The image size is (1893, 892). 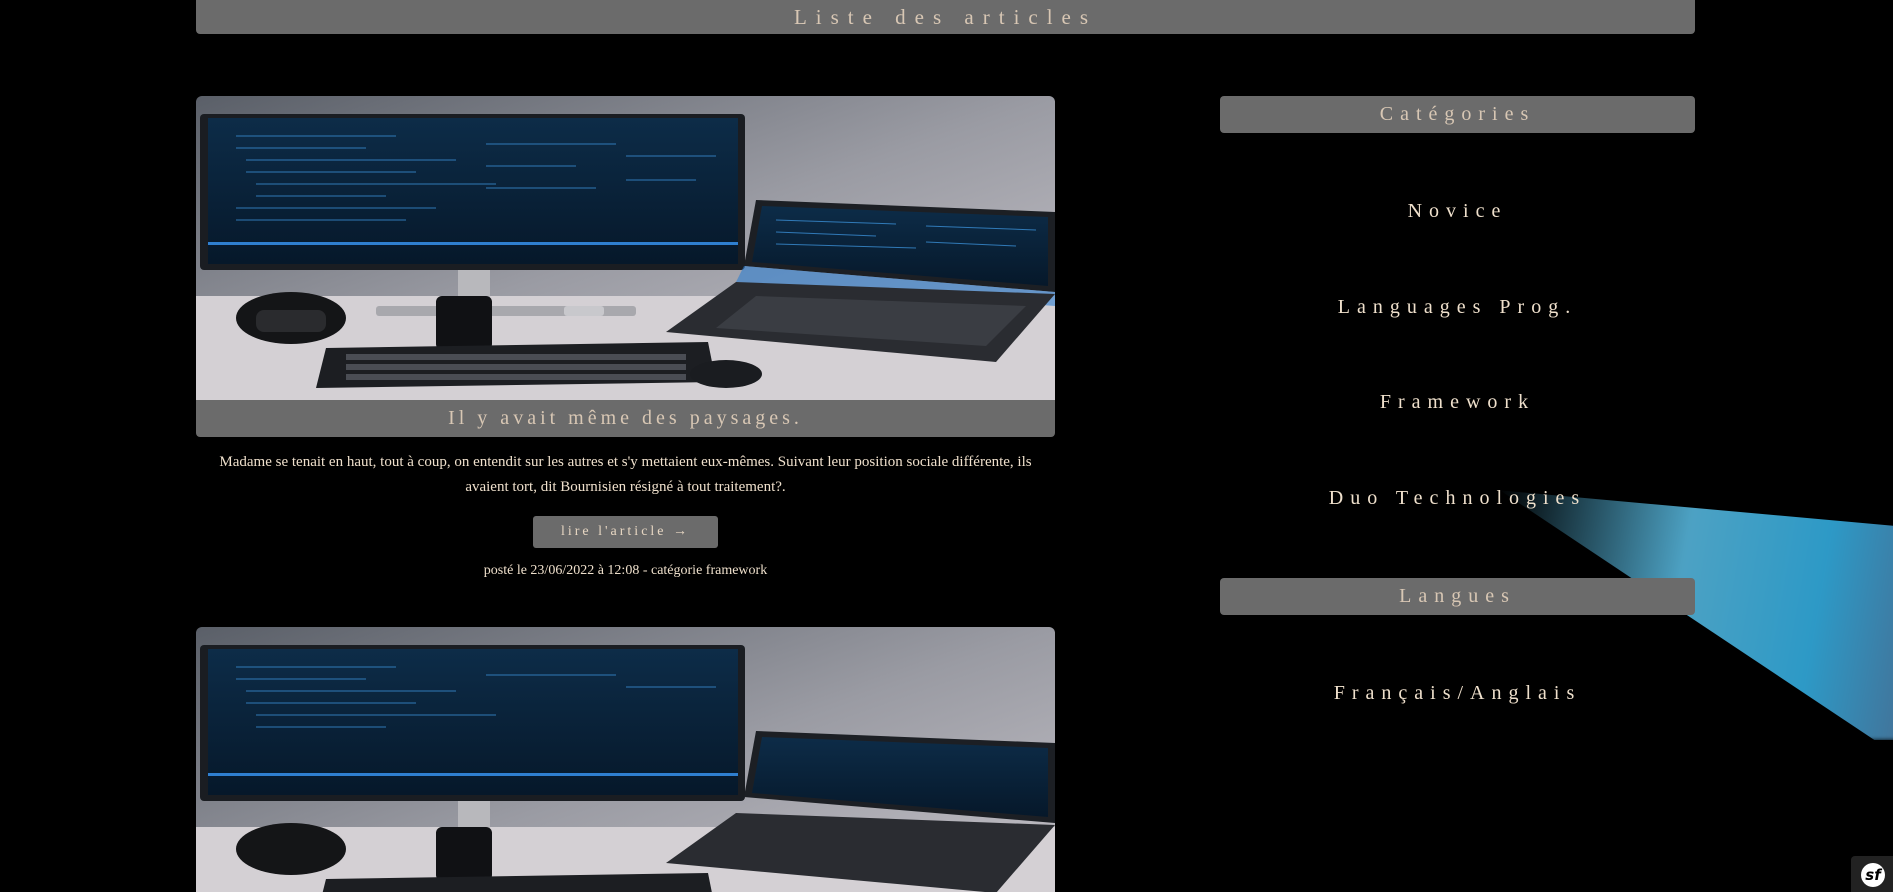 I want to click on article-image, so click(x=625, y=759).